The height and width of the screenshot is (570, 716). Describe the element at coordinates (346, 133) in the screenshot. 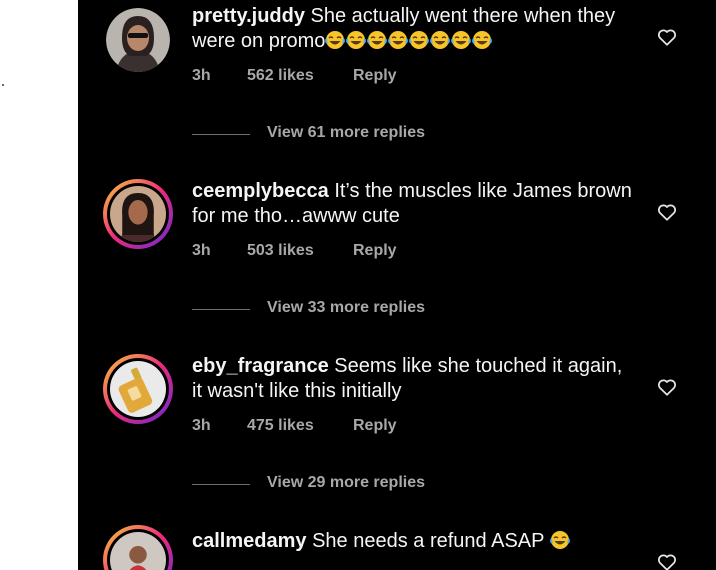

I see `view-replies-label: View 61 more replies` at that location.